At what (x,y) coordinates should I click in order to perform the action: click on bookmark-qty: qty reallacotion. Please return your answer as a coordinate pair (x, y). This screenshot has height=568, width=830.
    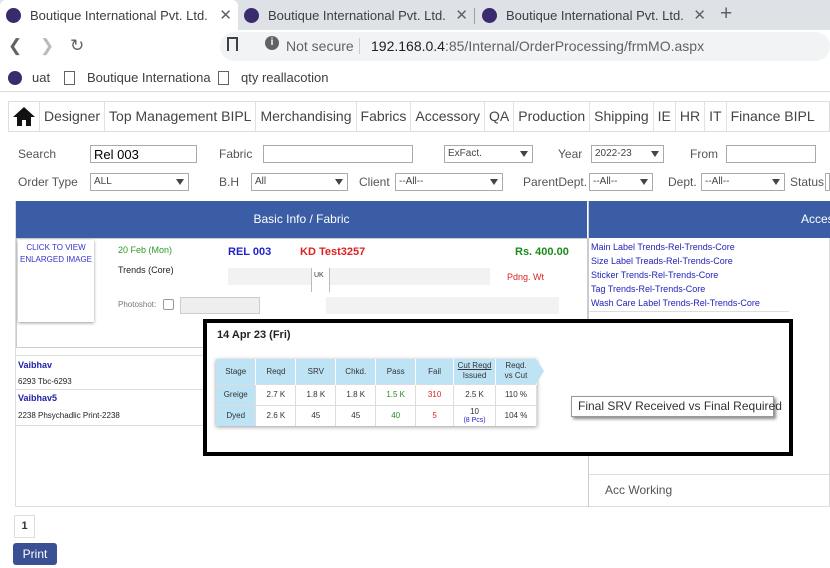
    Looking at the image, I should click on (273, 77).